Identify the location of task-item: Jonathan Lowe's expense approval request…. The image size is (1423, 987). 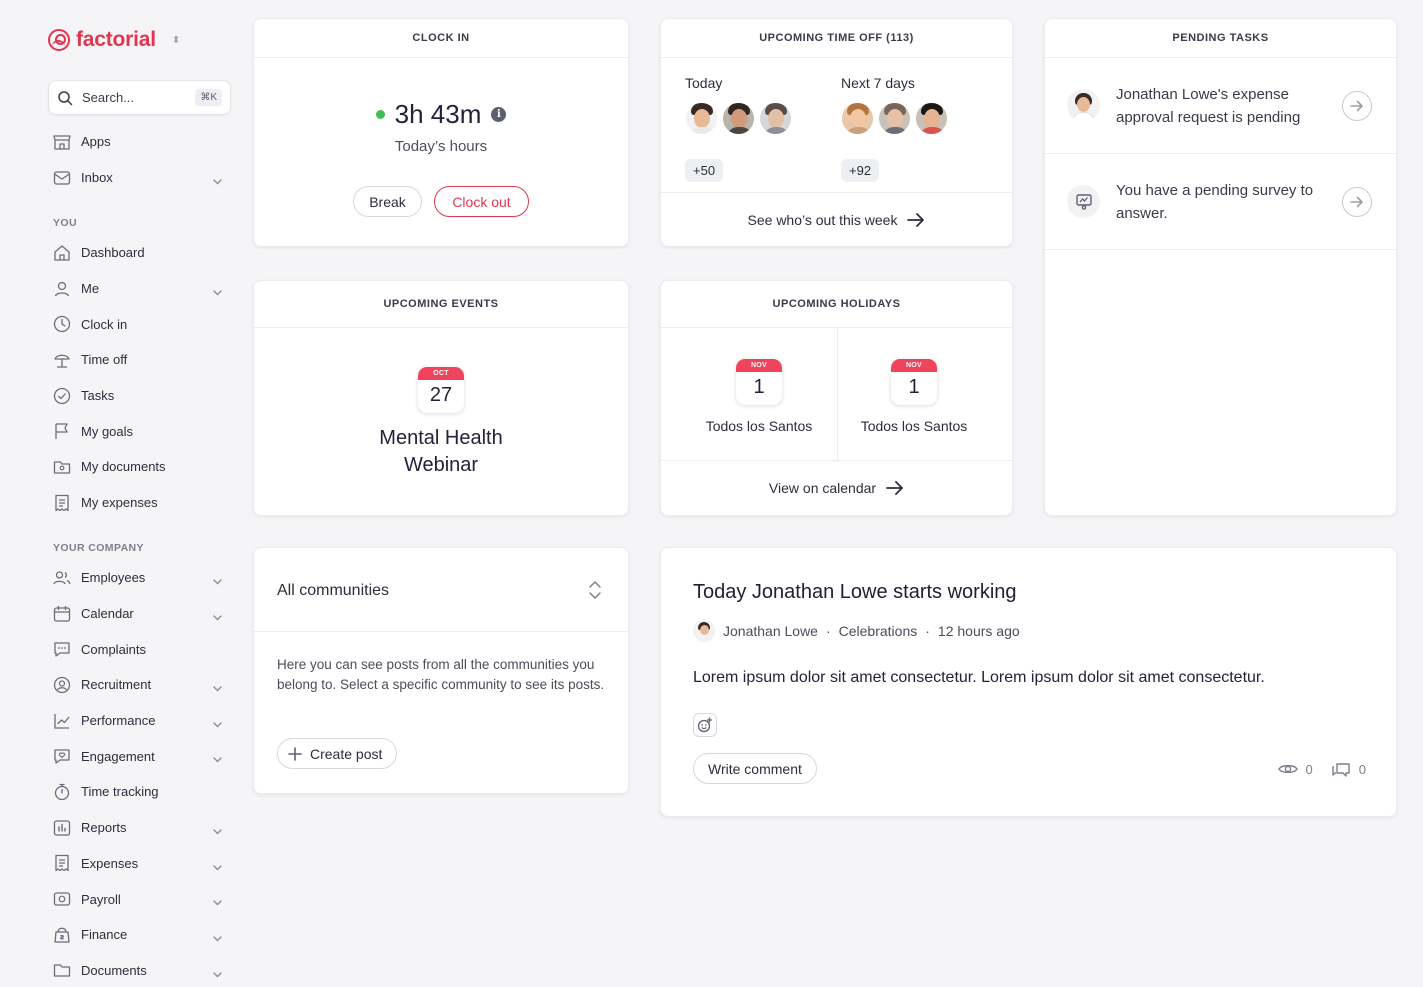
(1220, 106).